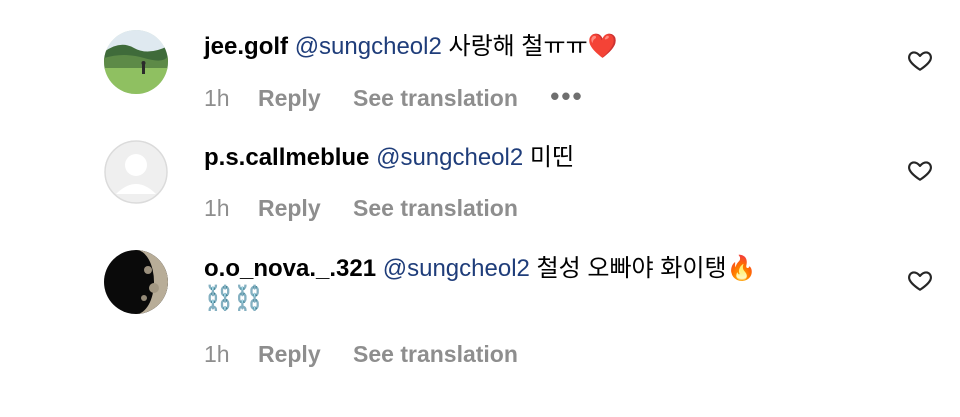 This screenshot has height=417, width=960. Describe the element at coordinates (246, 46) in the screenshot. I see `comment-username: jee.golf` at that location.